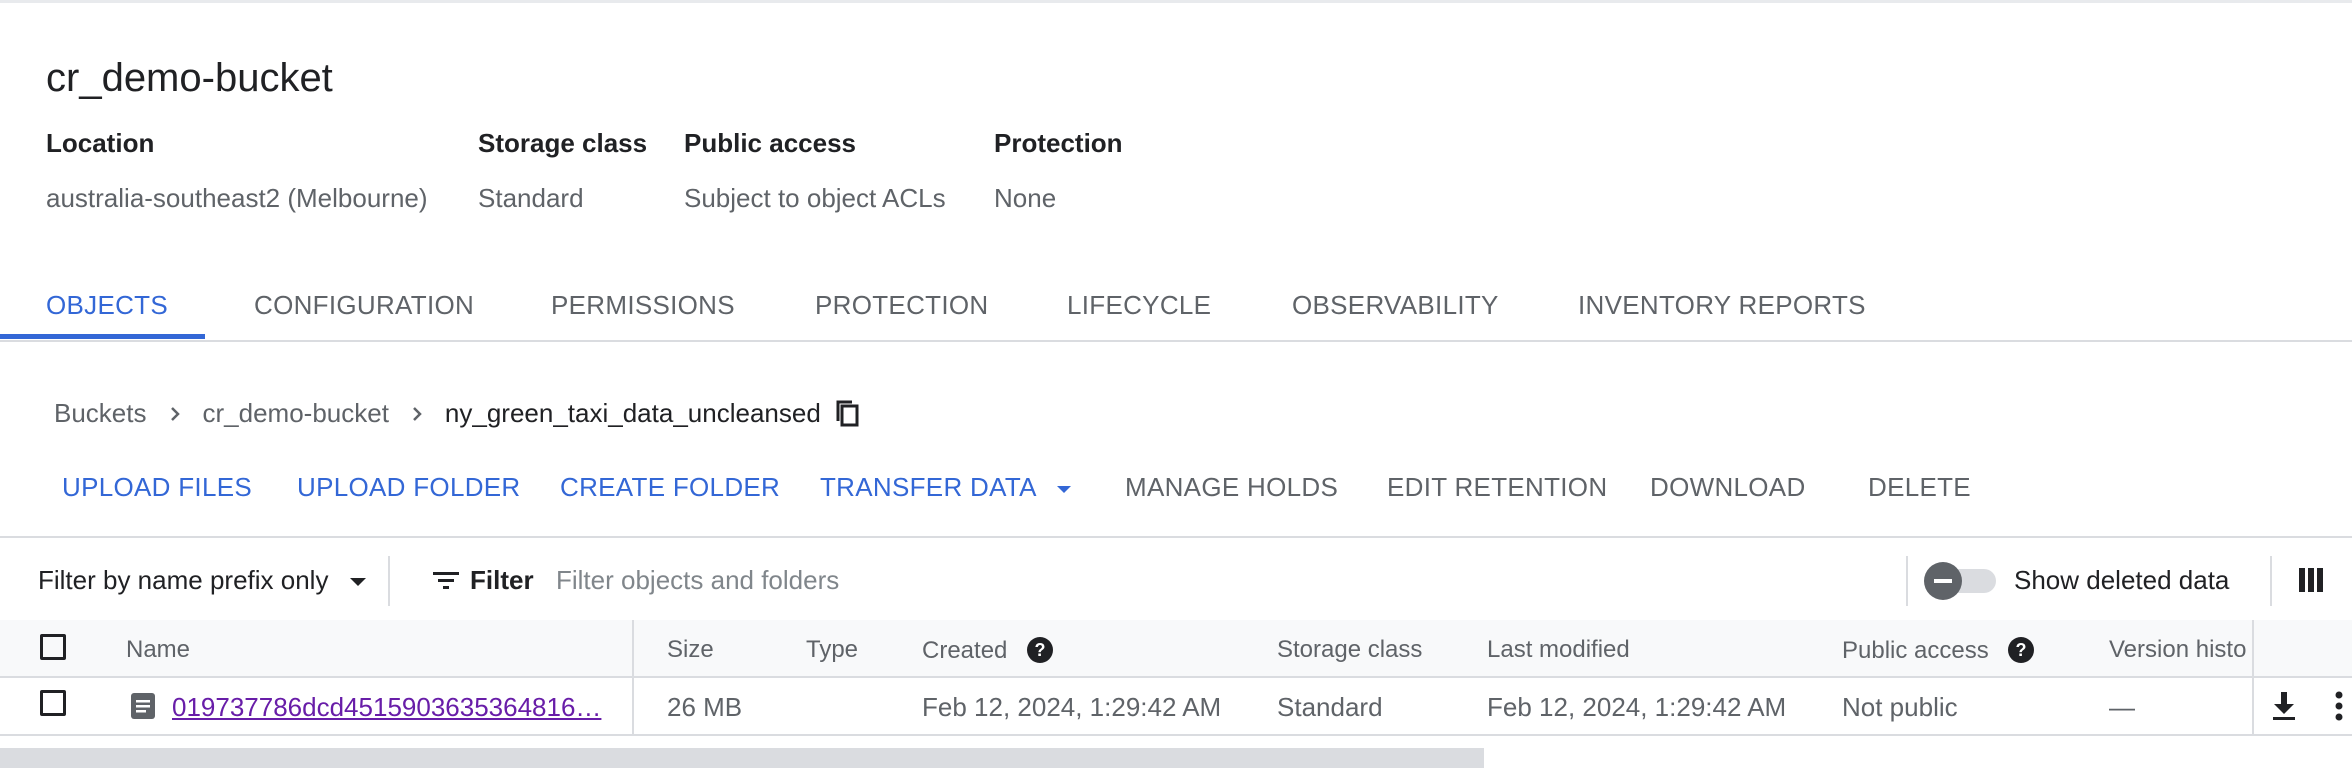 The image size is (2352, 780). Describe the element at coordinates (815, 198) in the screenshot. I see `meta-value: Subject to object ACLs` at that location.